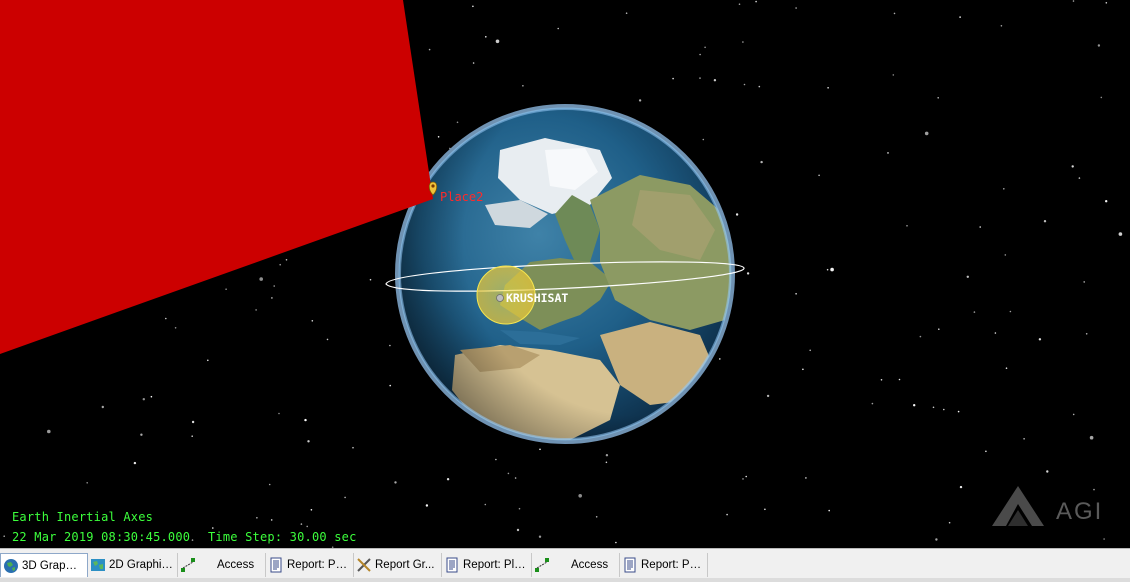 Image resolution: width=1130 pixels, height=582 pixels. I want to click on place-label: Place2, so click(461, 197).